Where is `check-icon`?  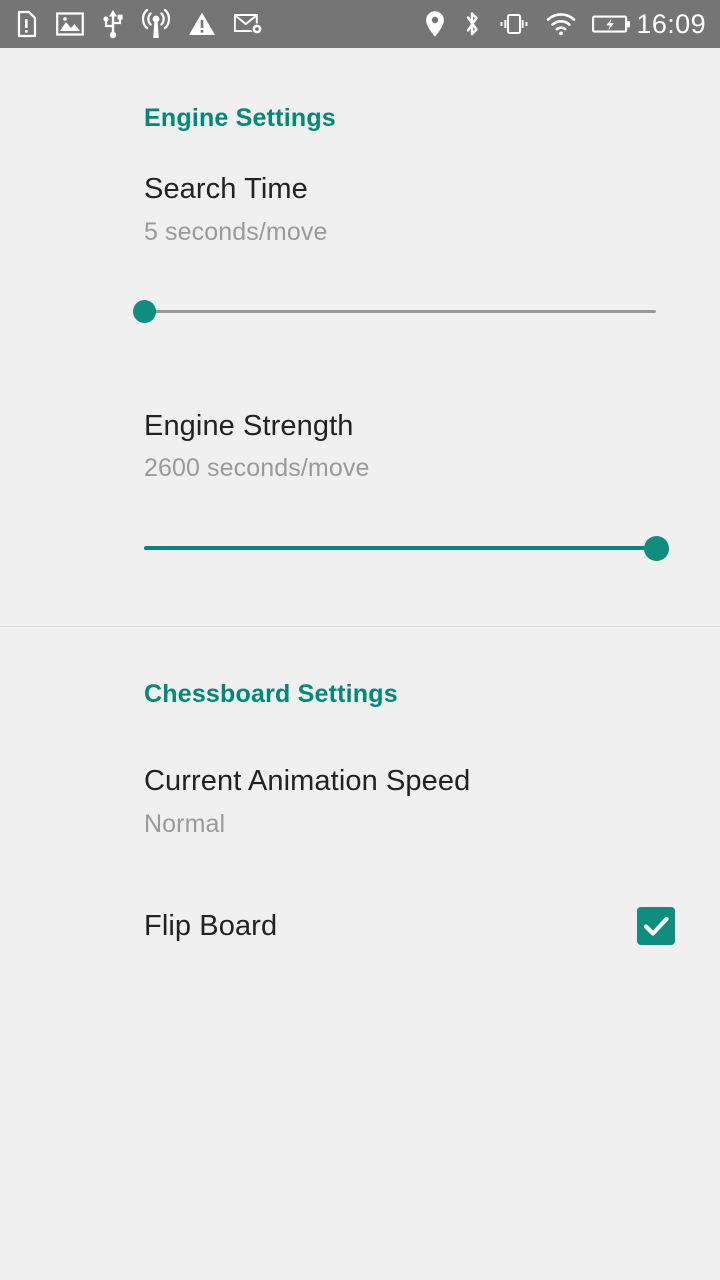 check-icon is located at coordinates (656, 926).